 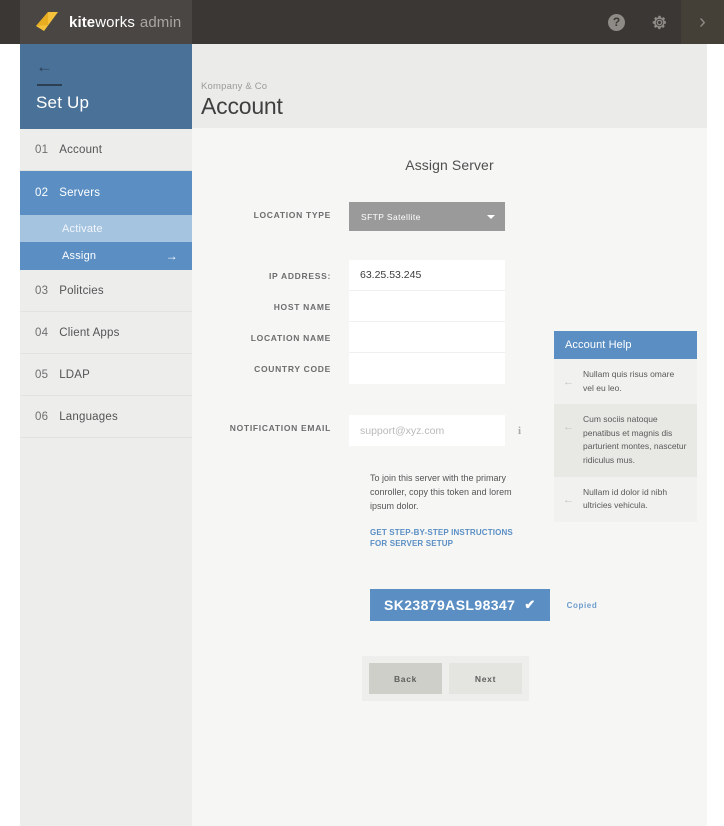 What do you see at coordinates (106, 193) in the screenshot?
I see `sidebar-item-servers: 02 Servers` at bounding box center [106, 193].